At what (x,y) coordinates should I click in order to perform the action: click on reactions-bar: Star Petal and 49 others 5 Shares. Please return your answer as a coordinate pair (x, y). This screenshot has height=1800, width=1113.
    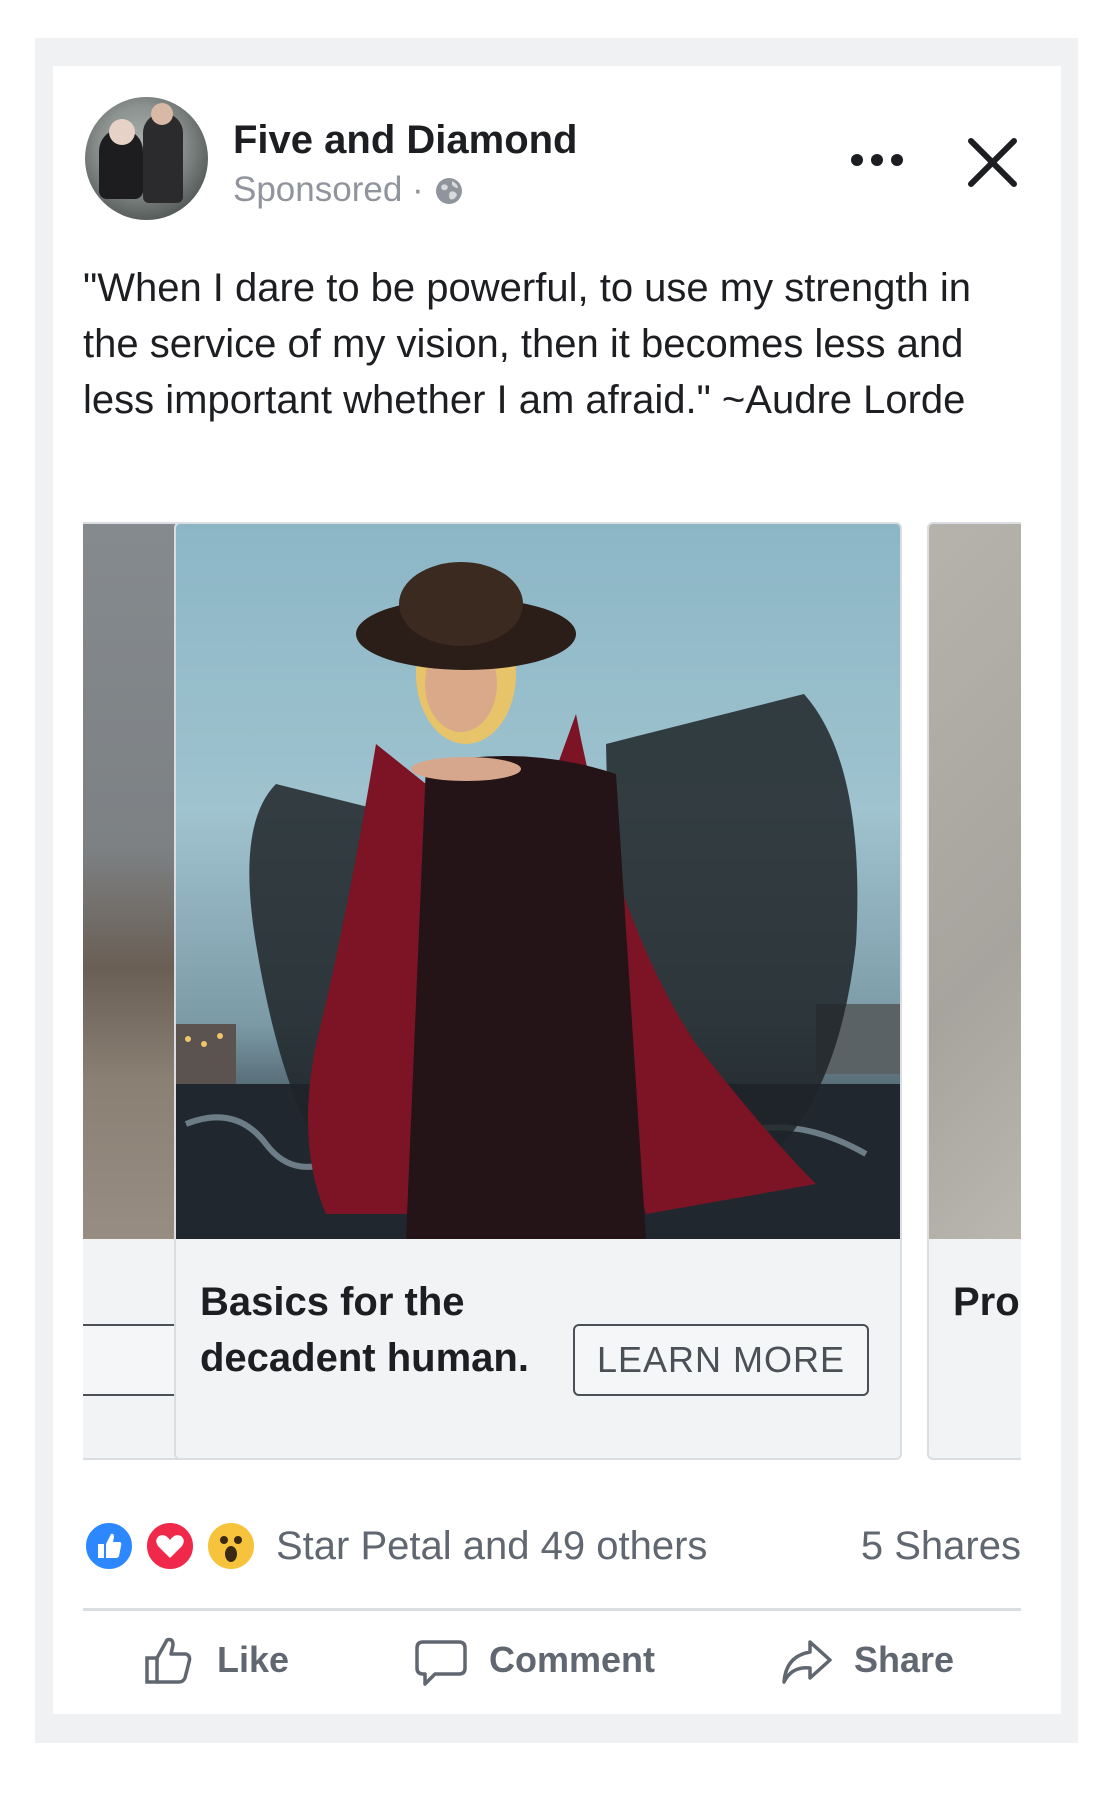
    Looking at the image, I should click on (552, 1550).